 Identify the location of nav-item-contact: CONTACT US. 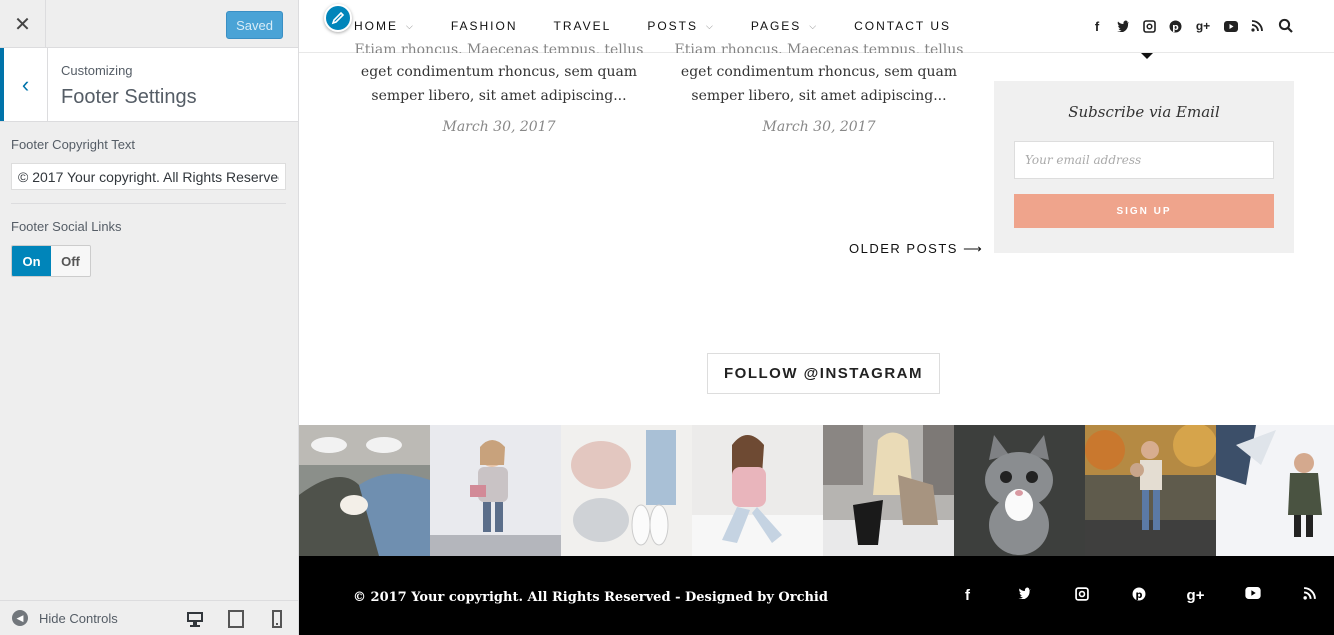
(902, 26).